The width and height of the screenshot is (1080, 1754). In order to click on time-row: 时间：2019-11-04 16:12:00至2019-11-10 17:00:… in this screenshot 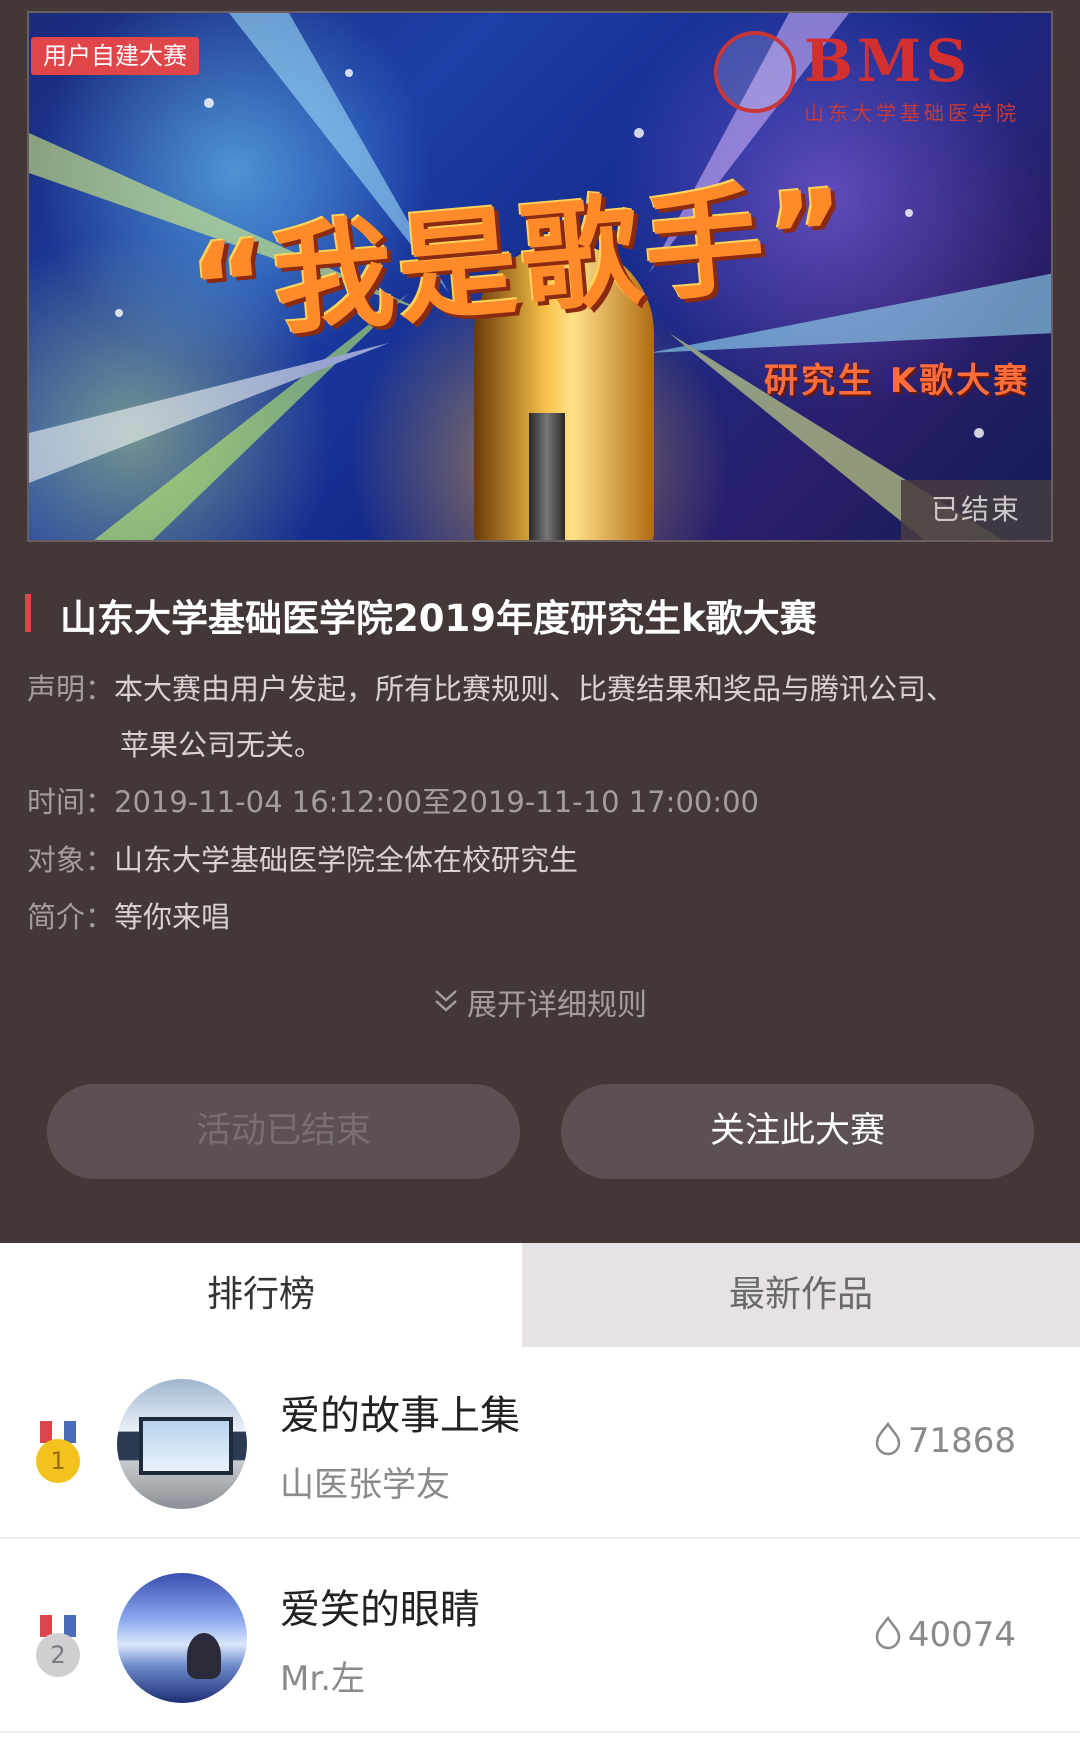, I will do `click(393, 800)`.